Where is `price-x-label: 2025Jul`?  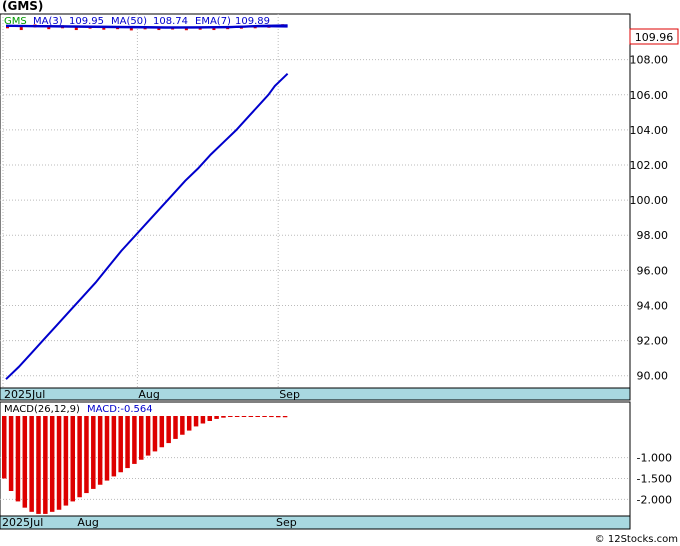
price-x-label: 2025Jul is located at coordinates (24, 394).